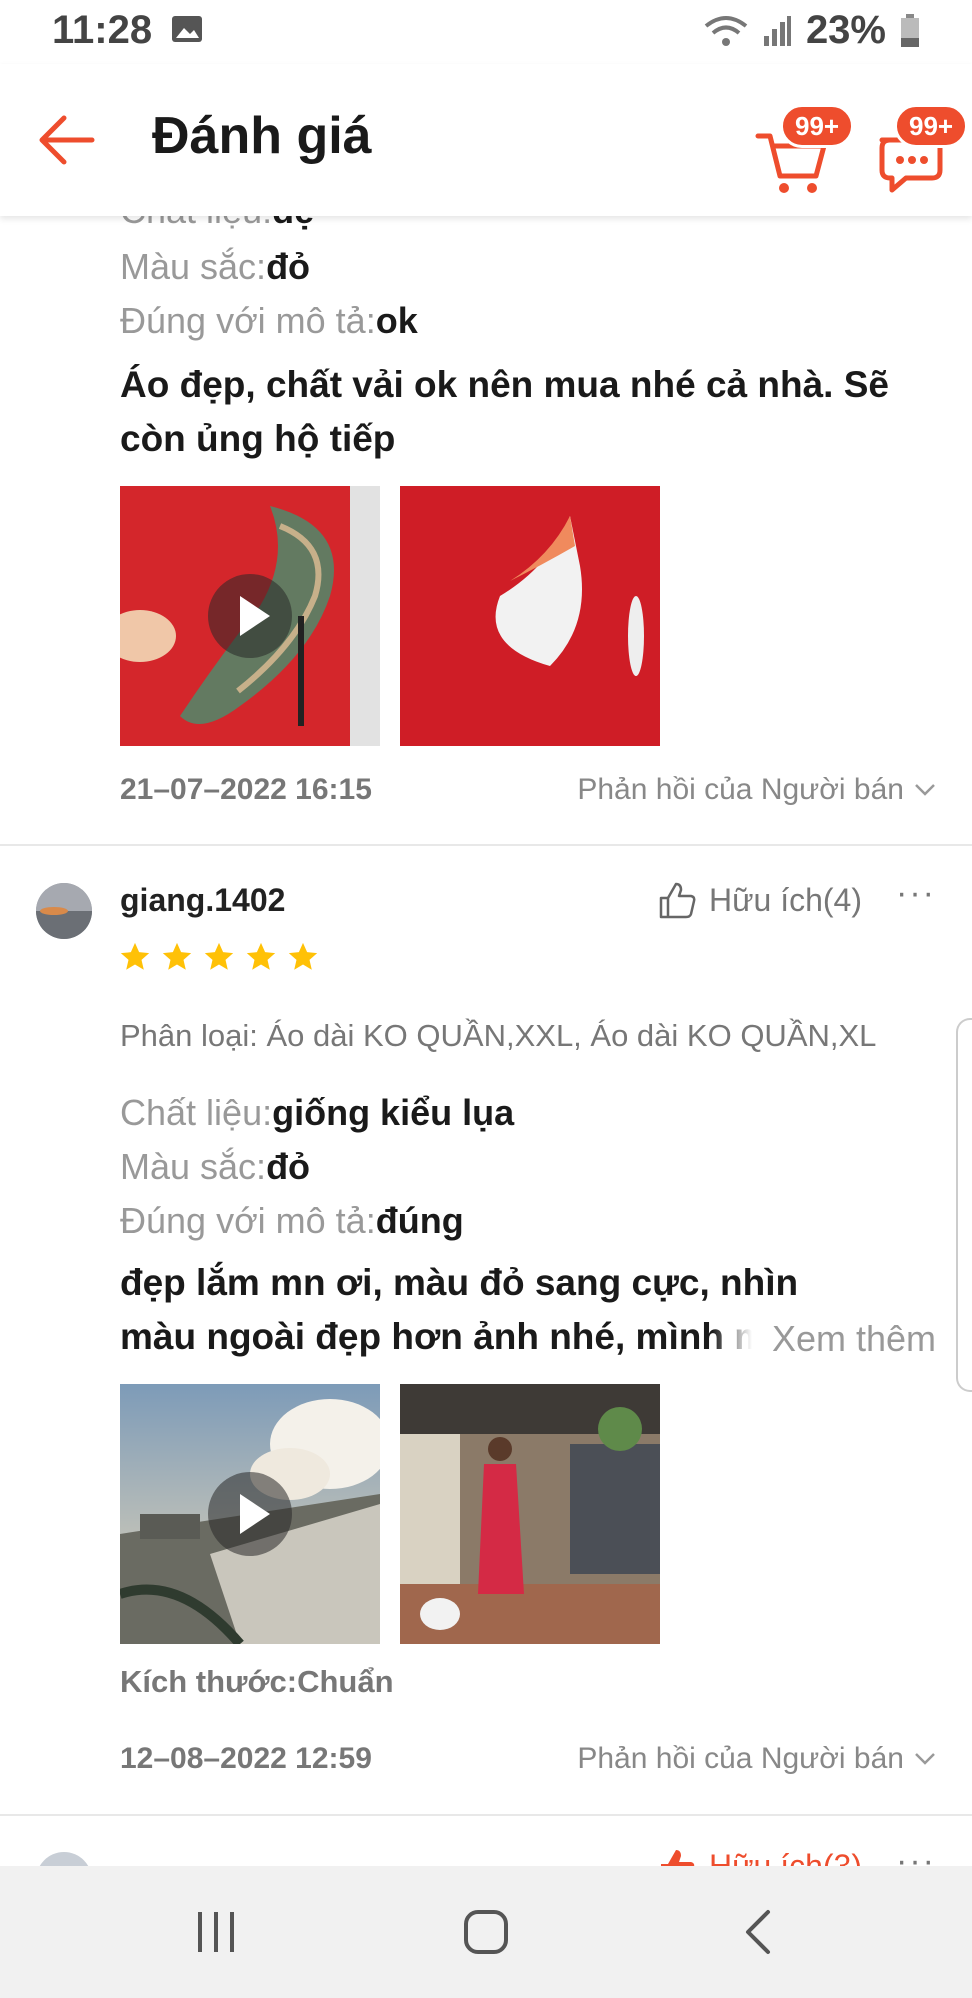  What do you see at coordinates (292, 1220) in the screenshot?
I see `review2-match: Đúng với mô tả:đúng` at bounding box center [292, 1220].